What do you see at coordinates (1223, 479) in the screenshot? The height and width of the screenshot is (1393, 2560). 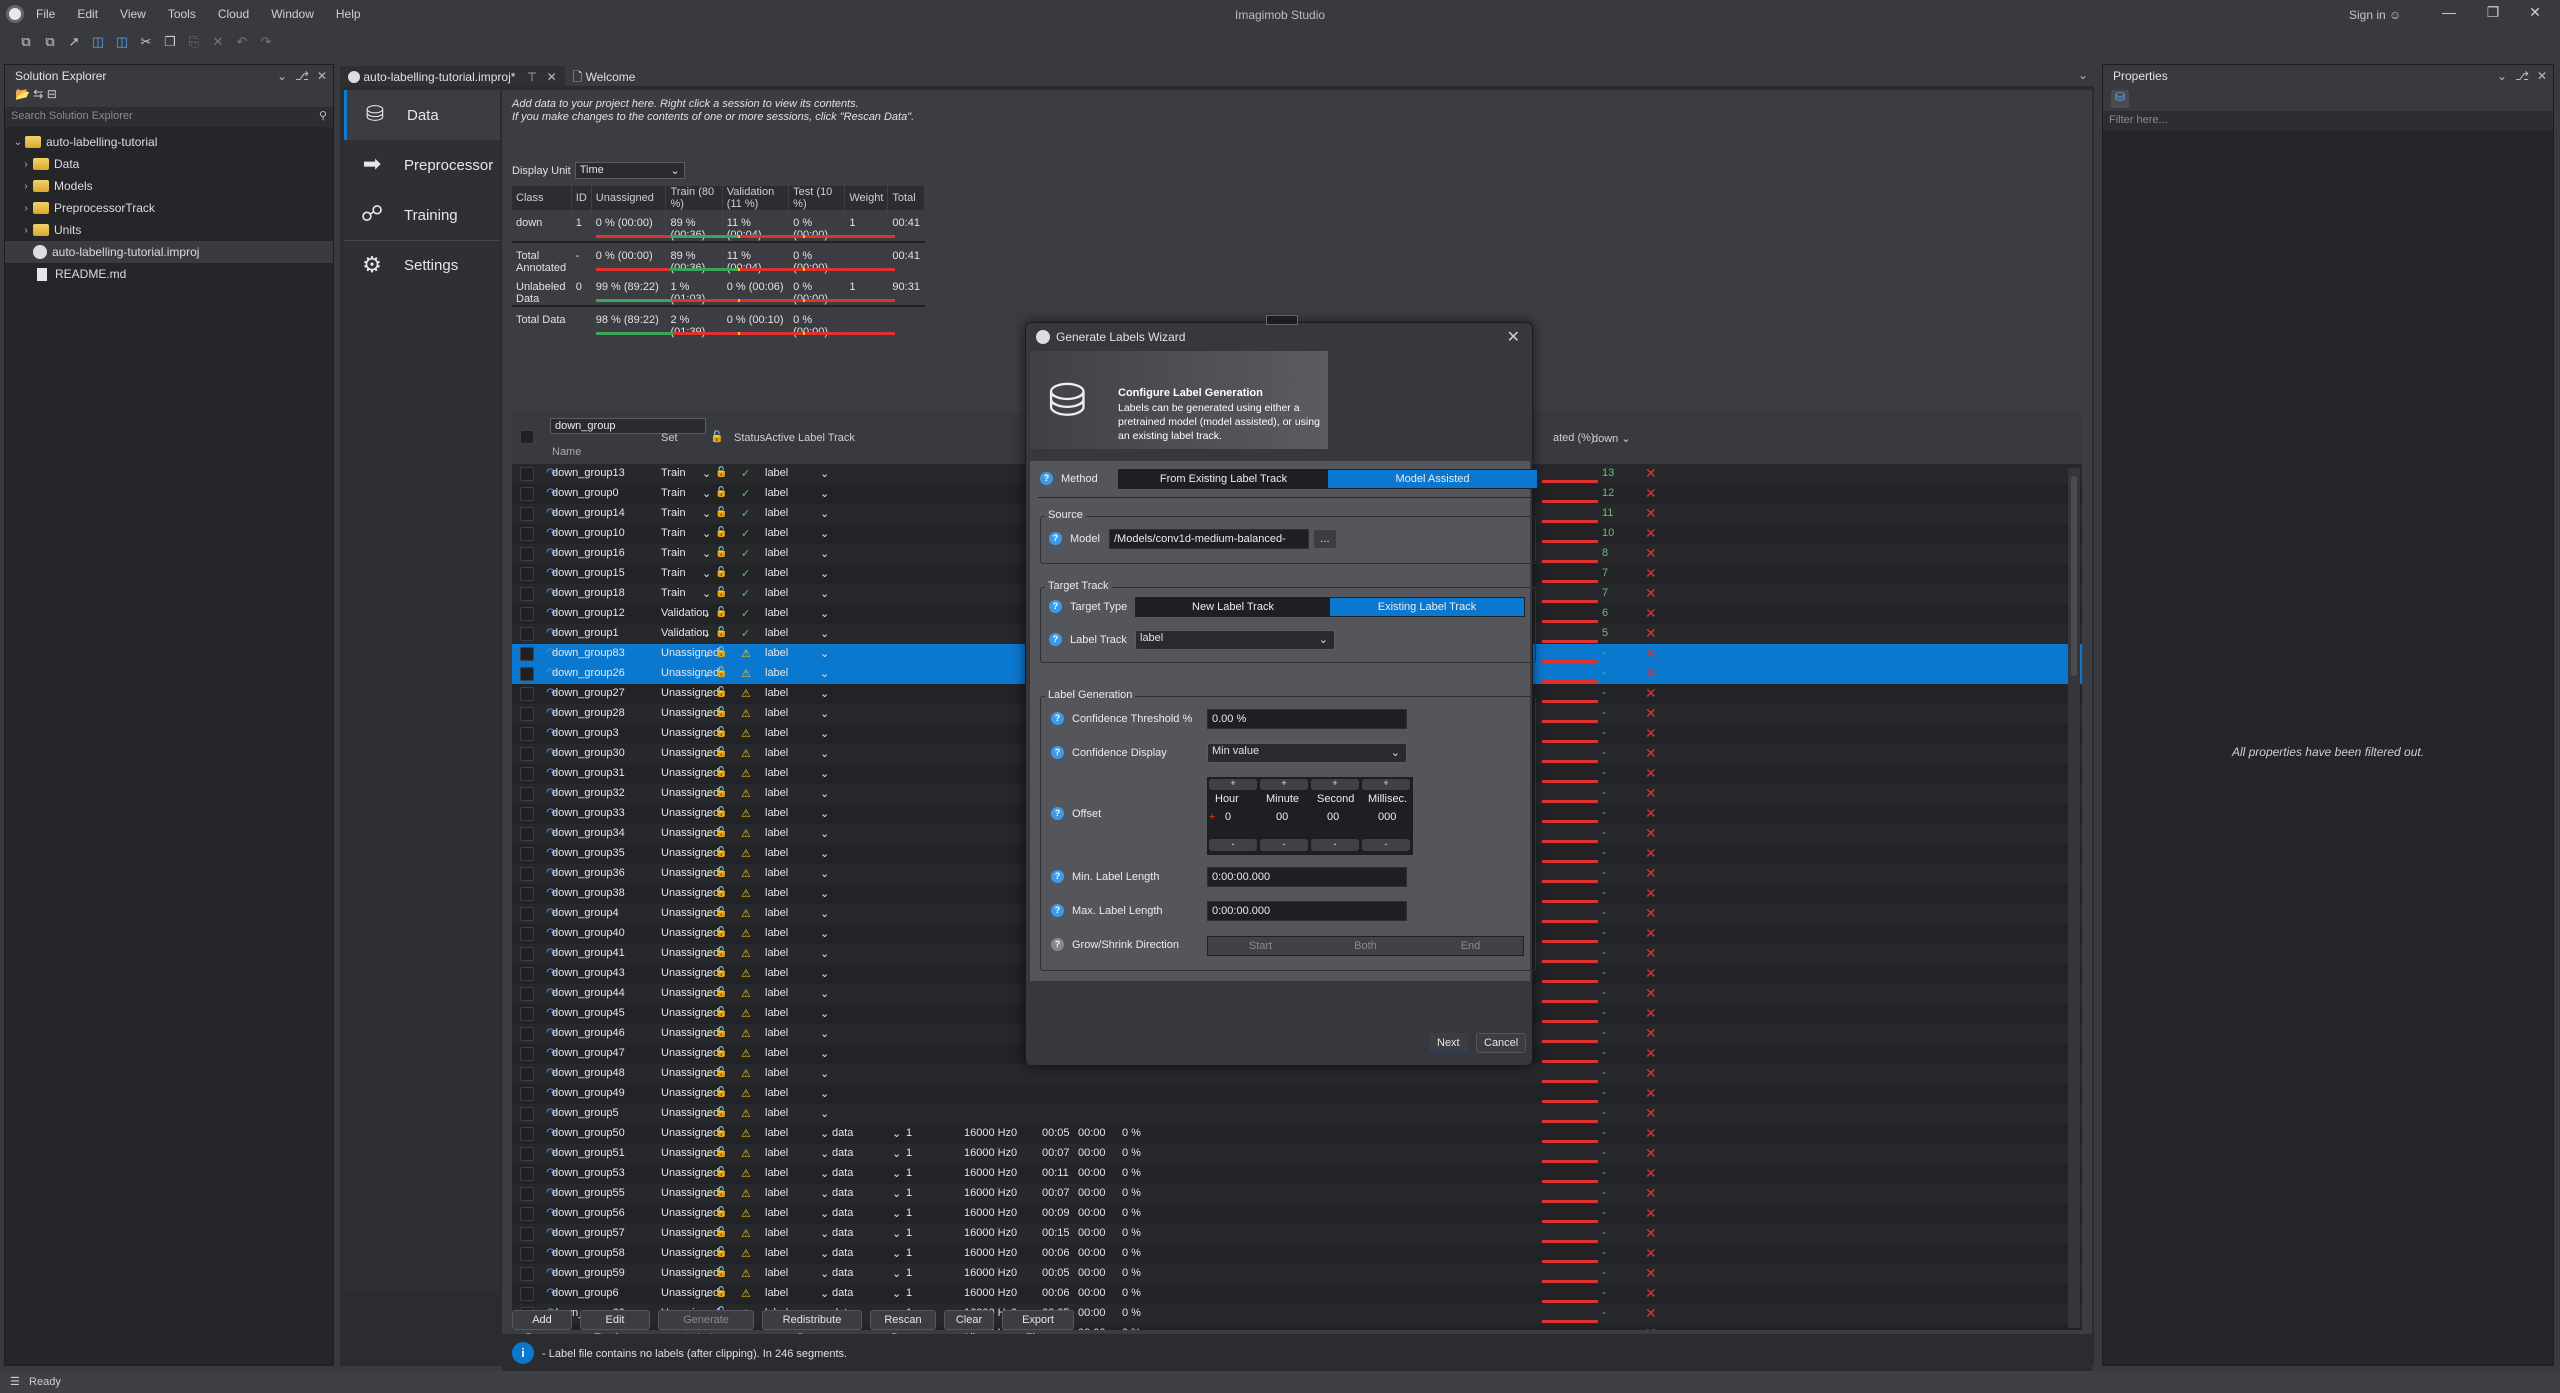 I see `method-option-existing: From Existing Label Track` at bounding box center [1223, 479].